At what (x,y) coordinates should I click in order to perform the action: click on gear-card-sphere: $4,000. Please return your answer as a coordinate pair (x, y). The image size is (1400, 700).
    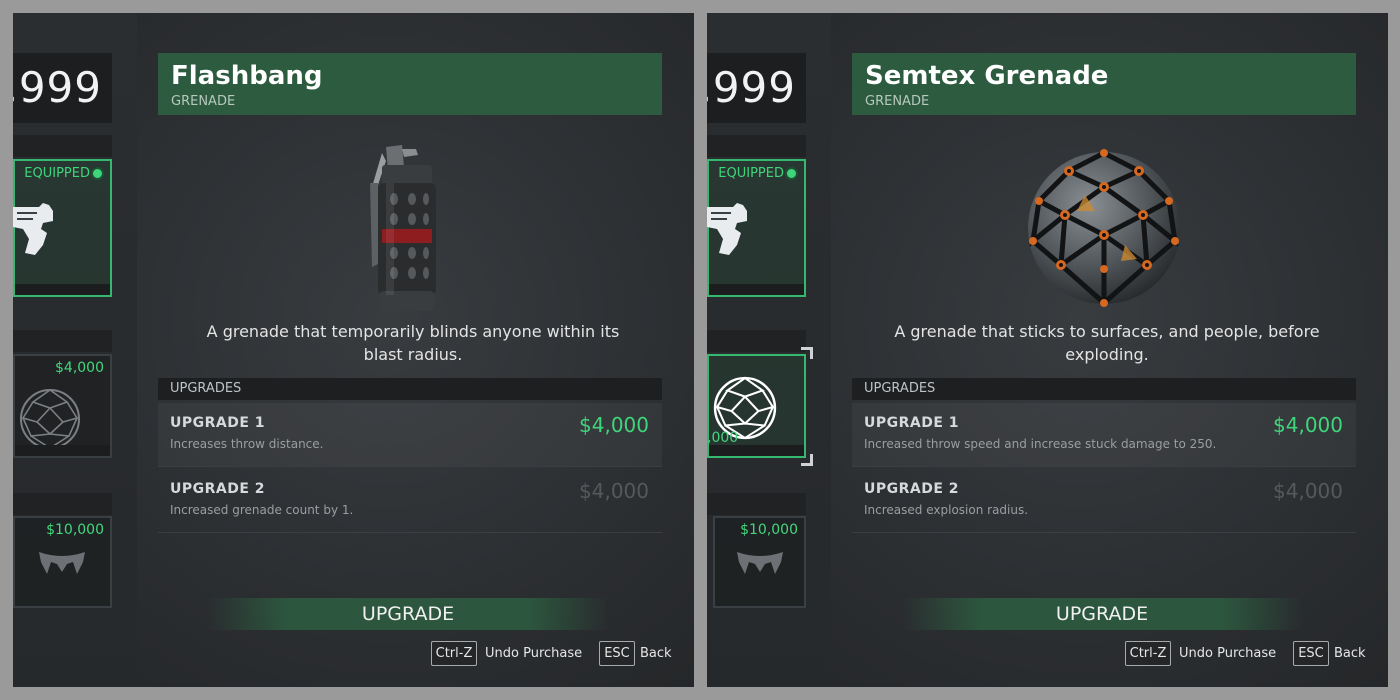
    Looking at the image, I should click on (62, 406).